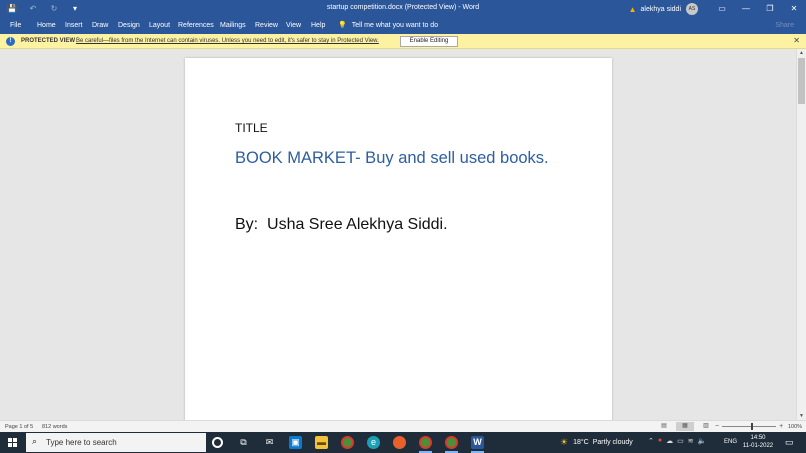 Image resolution: width=806 pixels, height=453 pixels. What do you see at coordinates (796, 40) in the screenshot?
I see `close-icon: ✕` at bounding box center [796, 40].